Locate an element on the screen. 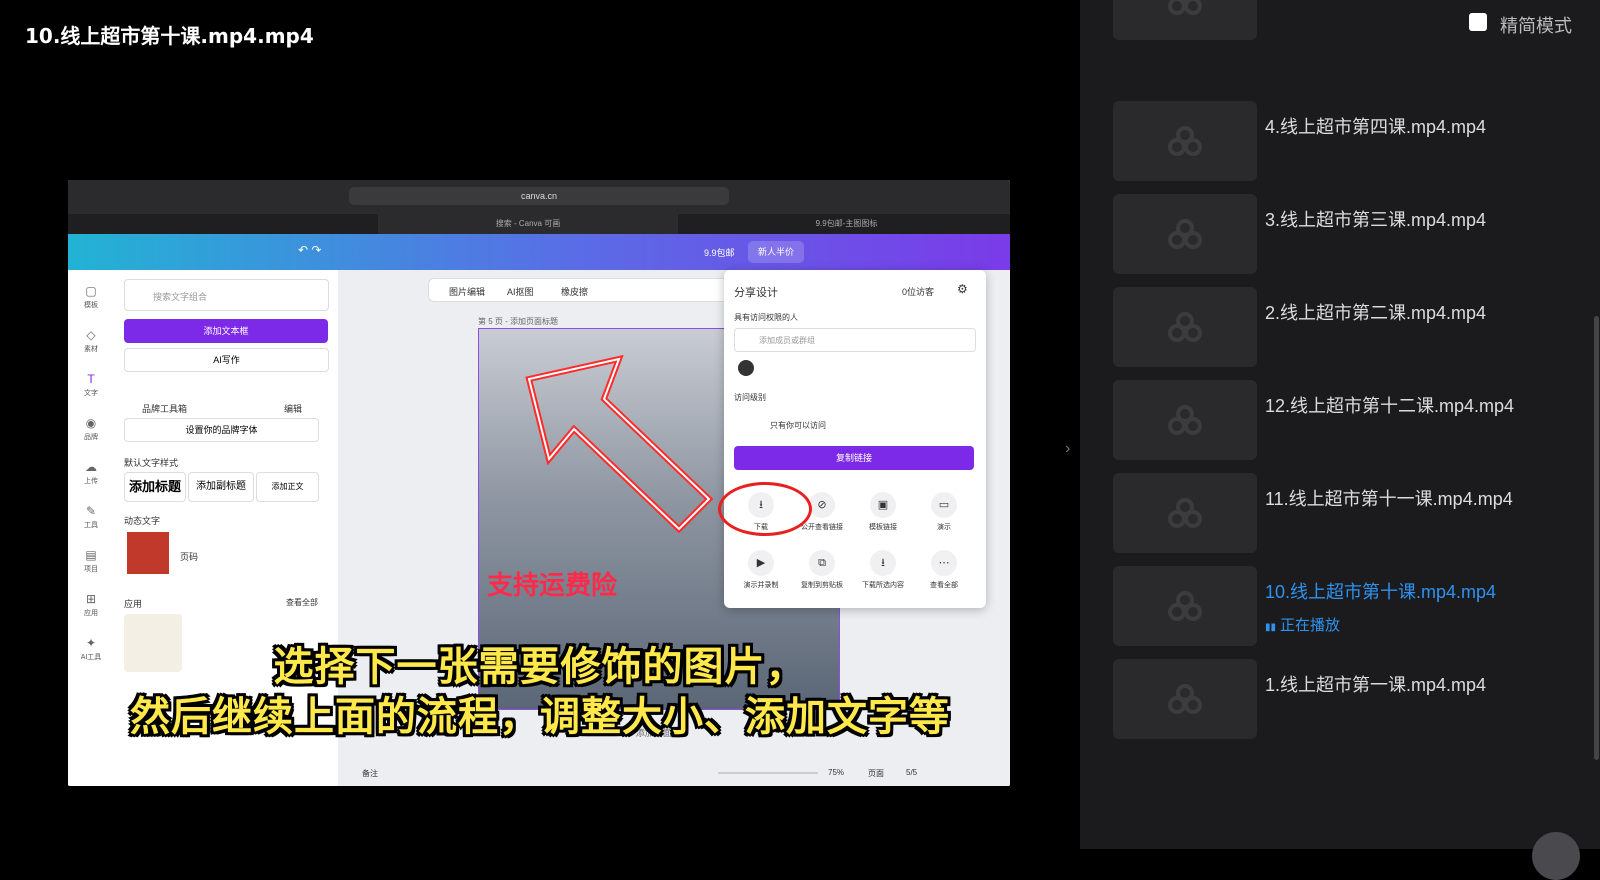 Image resolution: width=1600 pixels, height=880 pixels. share-action-label: 下载所选内容 is located at coordinates (883, 585).